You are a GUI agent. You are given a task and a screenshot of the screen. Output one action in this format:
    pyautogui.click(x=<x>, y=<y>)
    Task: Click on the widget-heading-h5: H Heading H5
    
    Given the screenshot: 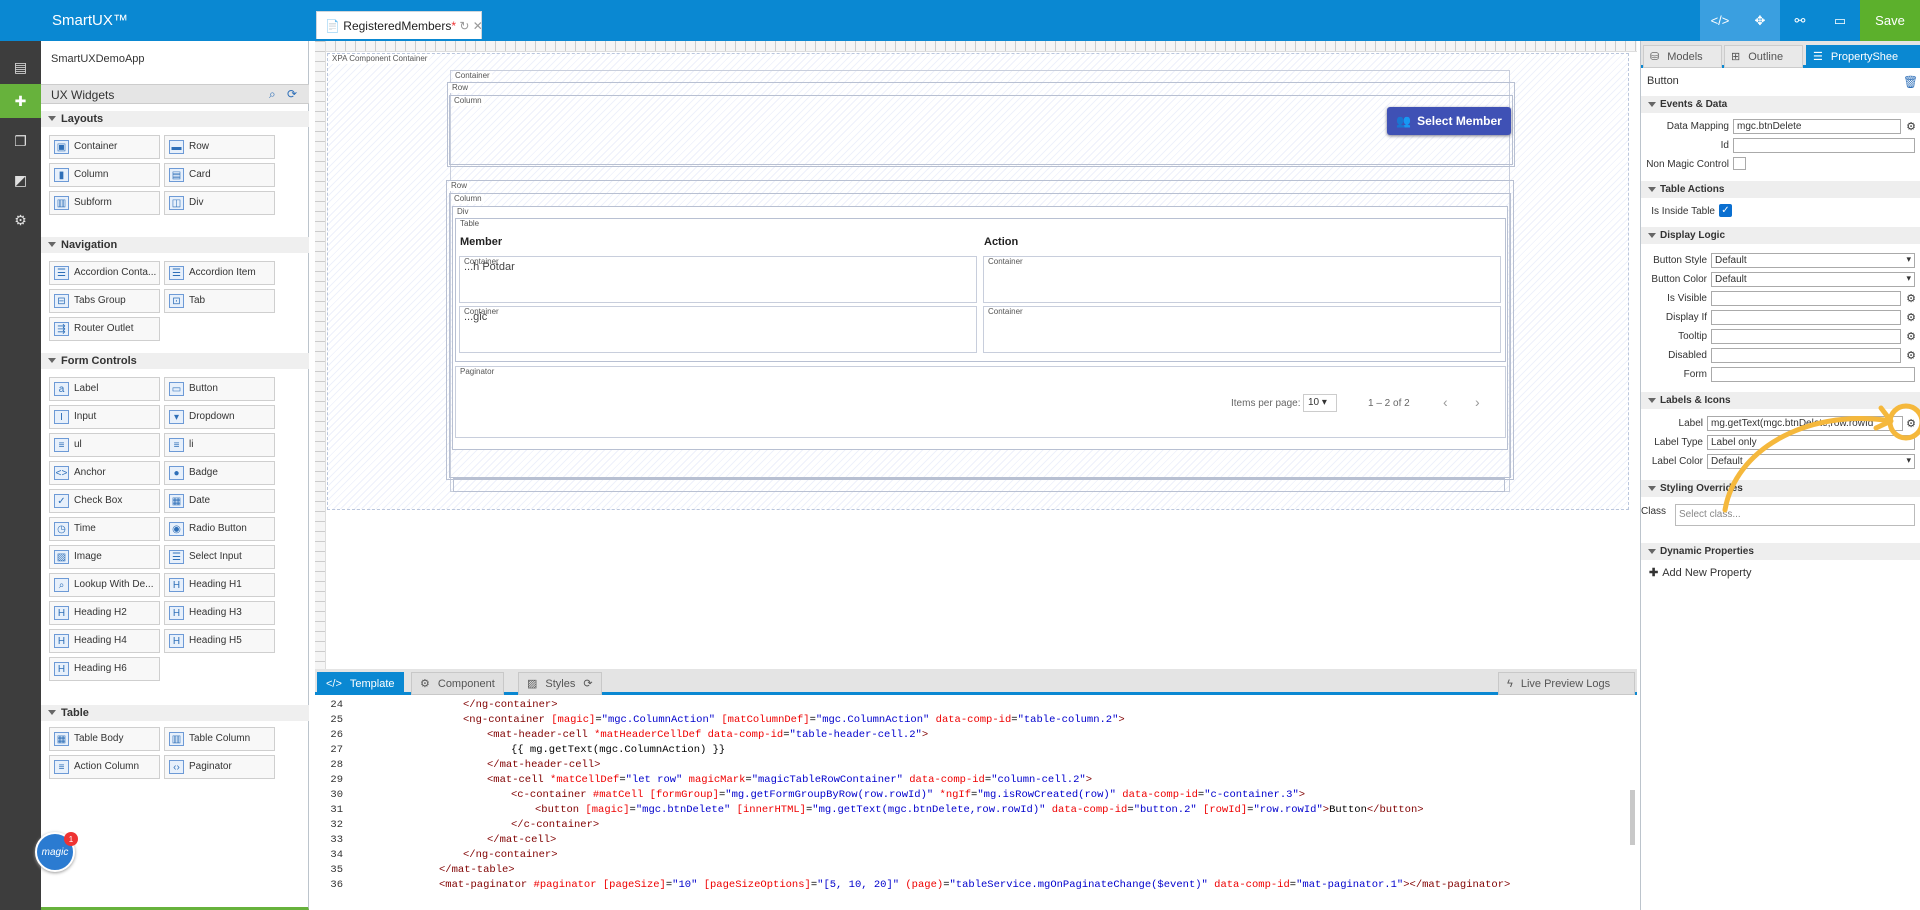 What is the action you would take?
    pyautogui.click(x=219, y=641)
    